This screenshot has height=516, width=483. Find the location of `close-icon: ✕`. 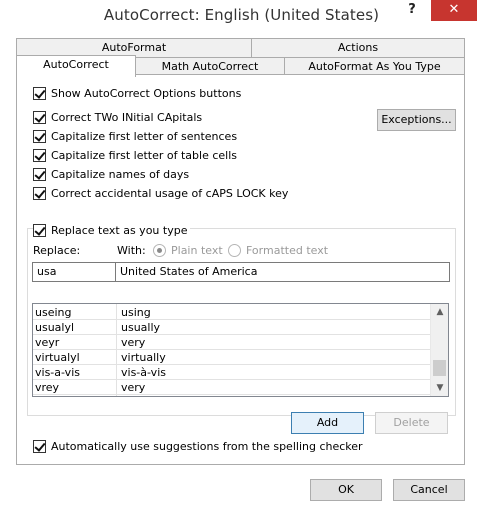

close-icon: ✕ is located at coordinates (454, 9).